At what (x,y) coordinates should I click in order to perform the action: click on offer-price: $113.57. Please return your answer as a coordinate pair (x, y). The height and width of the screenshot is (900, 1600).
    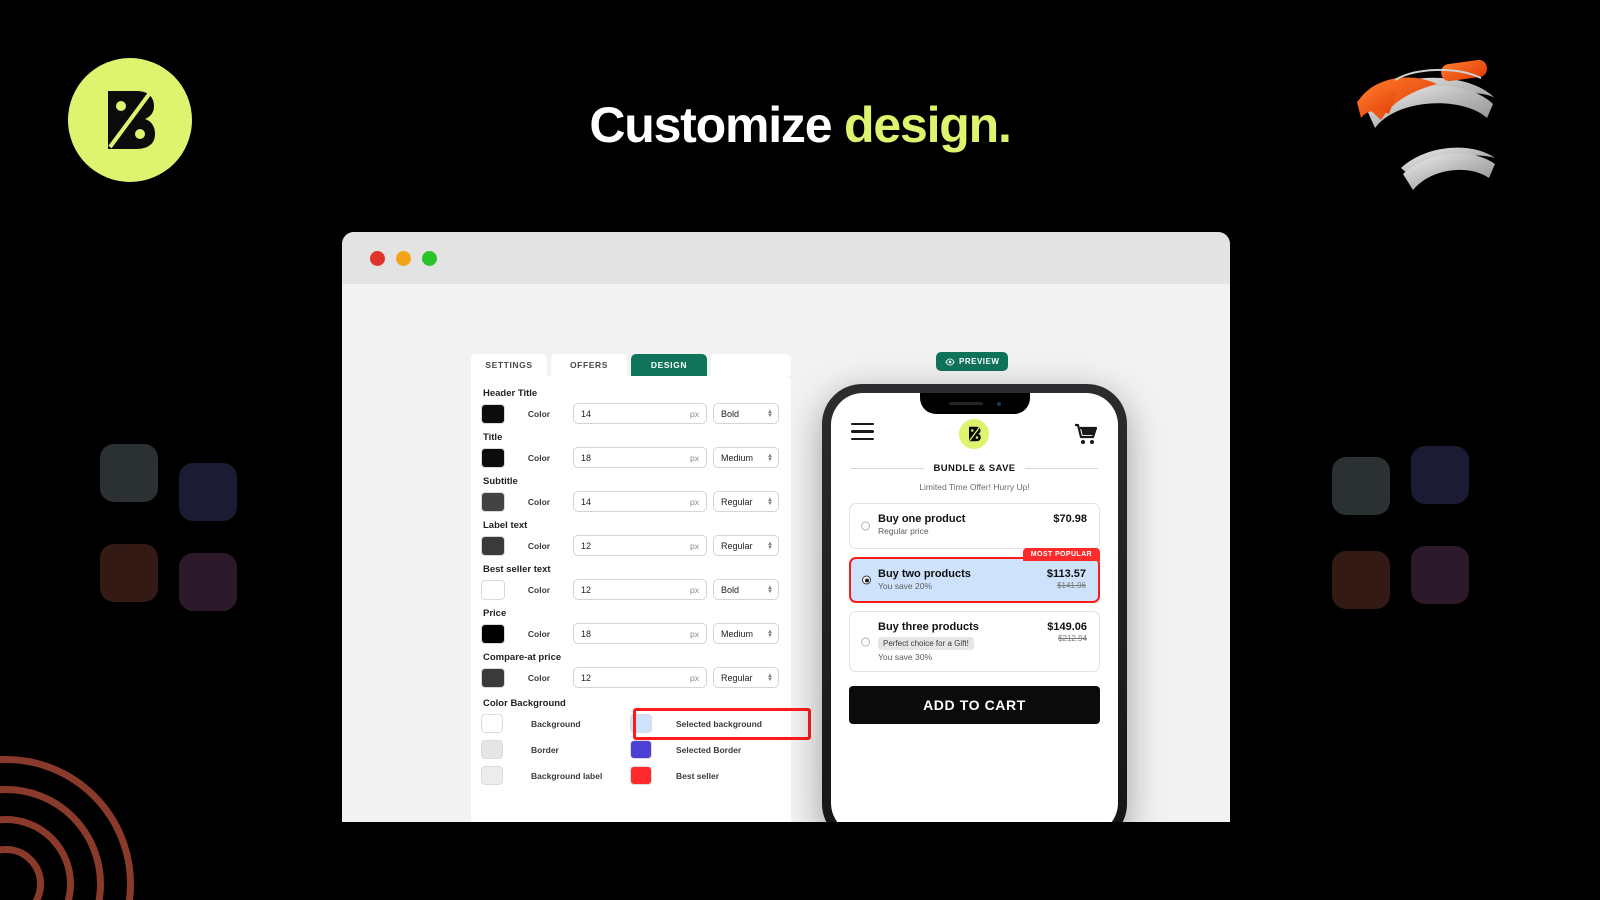
    Looking at the image, I should click on (1066, 574).